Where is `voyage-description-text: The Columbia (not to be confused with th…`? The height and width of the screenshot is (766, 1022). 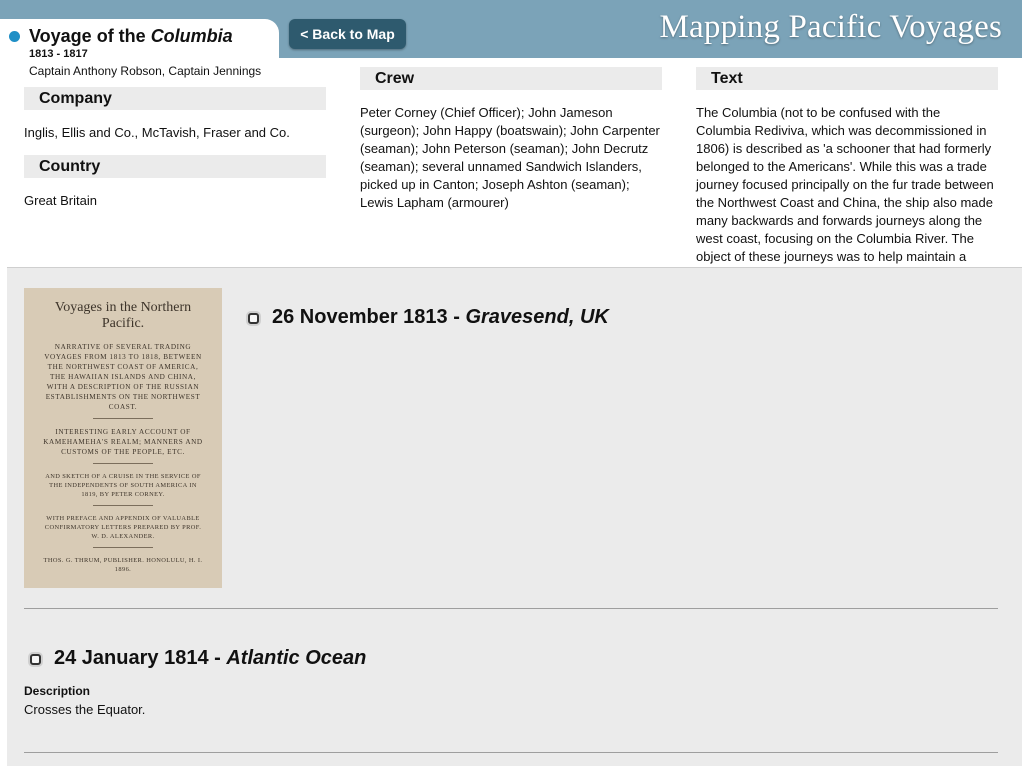 voyage-description-text: The Columbia (not to be confused with th… is located at coordinates (845, 185).